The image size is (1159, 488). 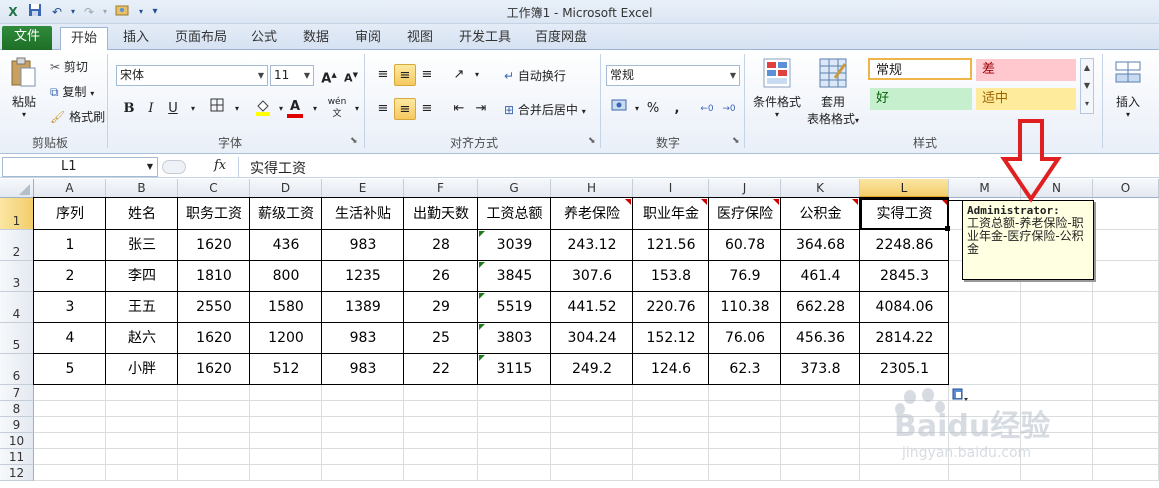 I want to click on comma-button: ,, so click(x=677, y=109).